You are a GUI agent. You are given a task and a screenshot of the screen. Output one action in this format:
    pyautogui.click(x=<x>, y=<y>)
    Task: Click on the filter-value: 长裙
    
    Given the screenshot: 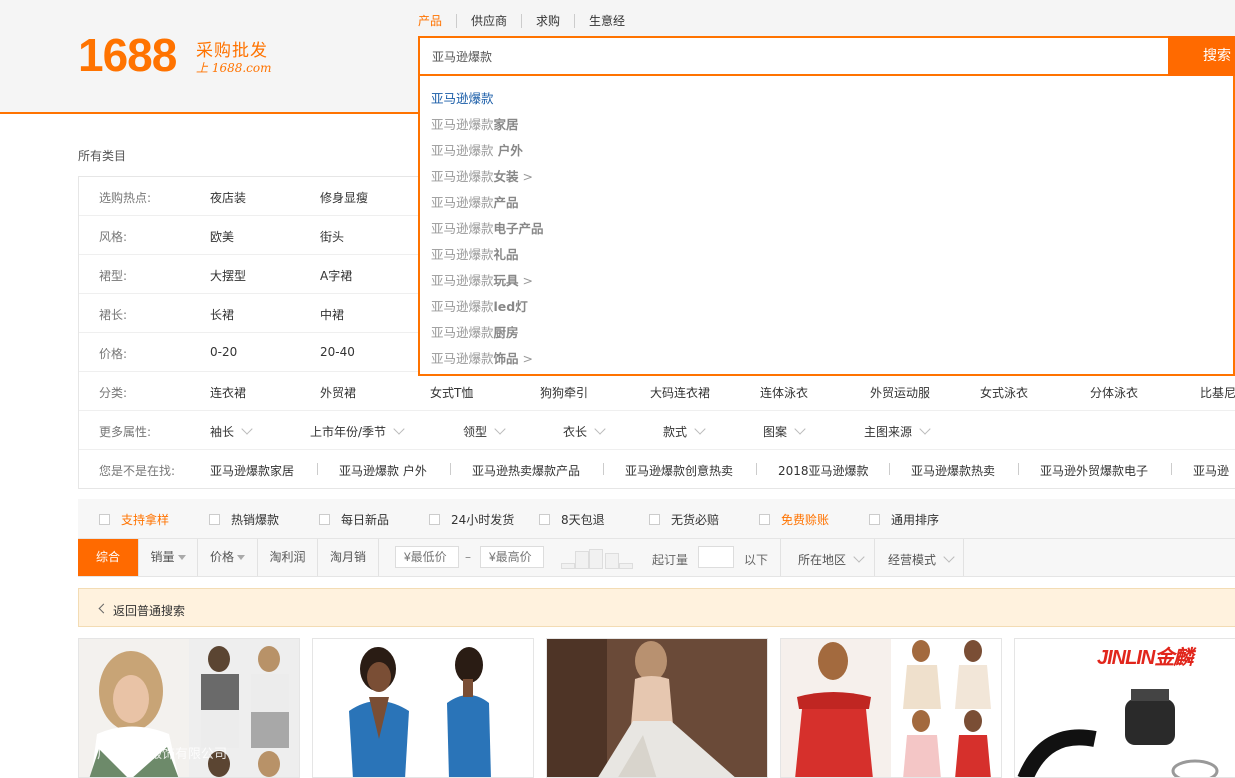 What is the action you would take?
    pyautogui.click(x=222, y=314)
    